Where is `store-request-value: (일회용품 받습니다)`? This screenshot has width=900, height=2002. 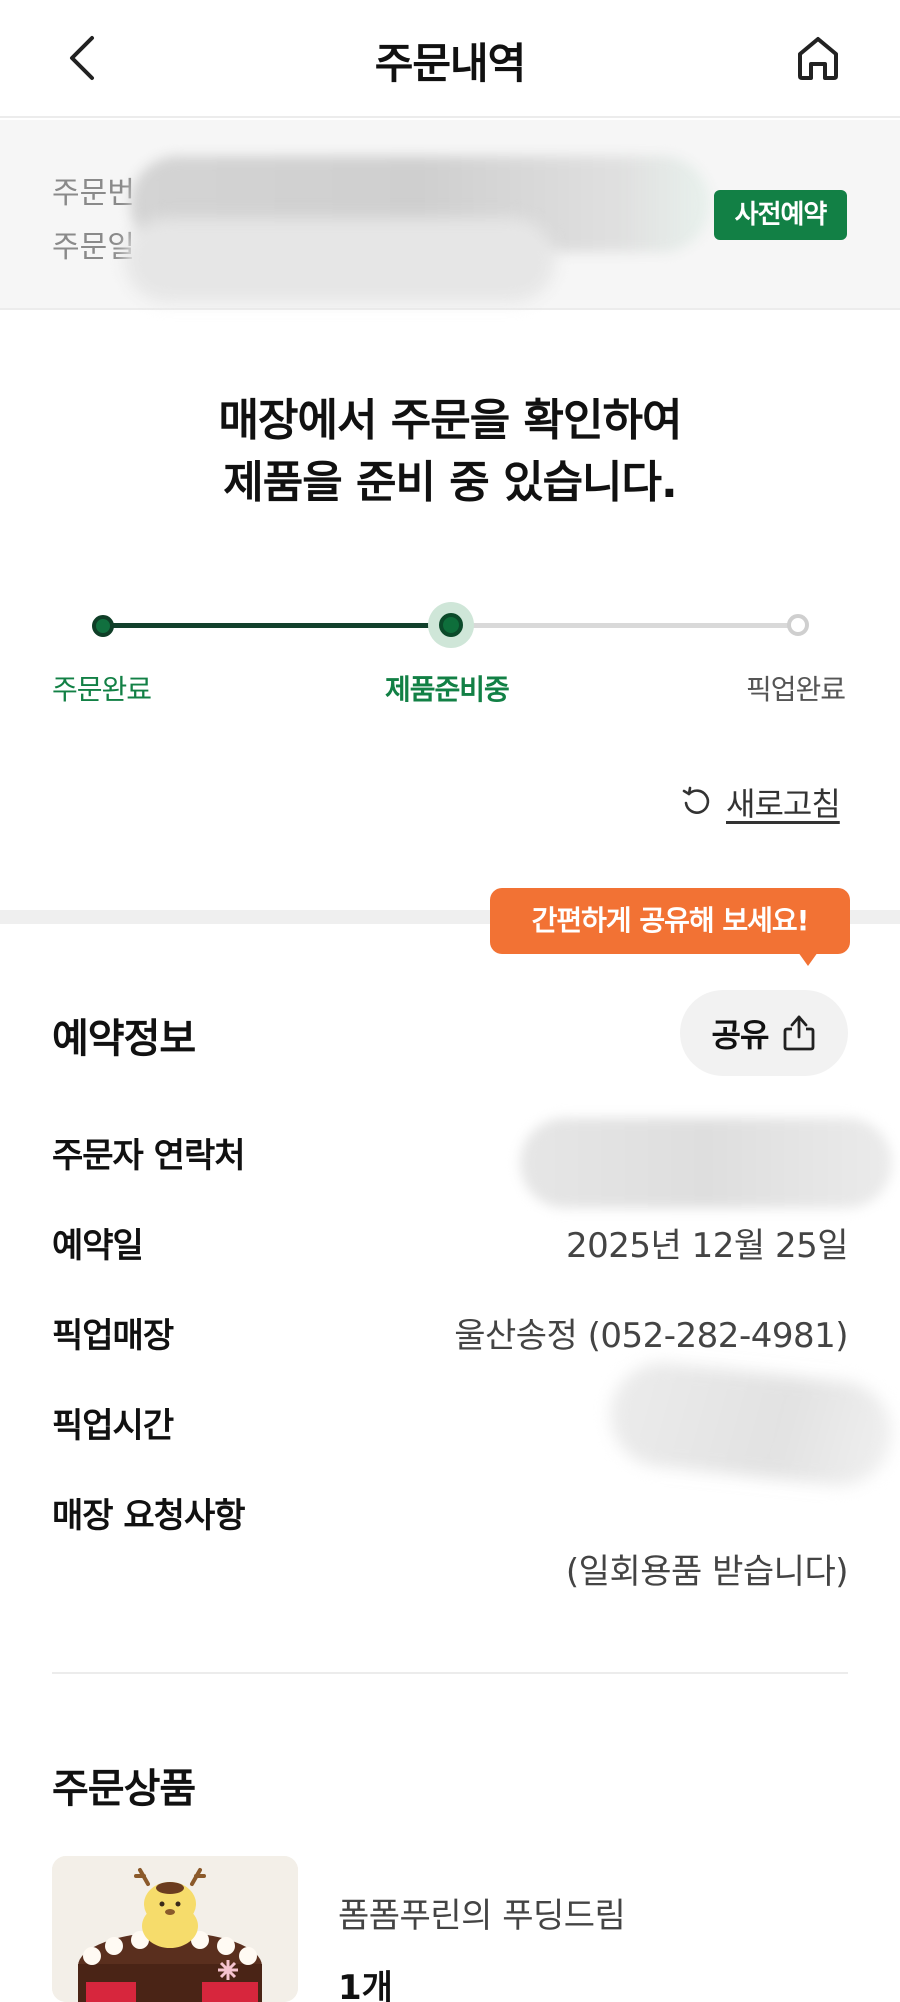 store-request-value: (일회용품 받습니다) is located at coordinates (707, 1572).